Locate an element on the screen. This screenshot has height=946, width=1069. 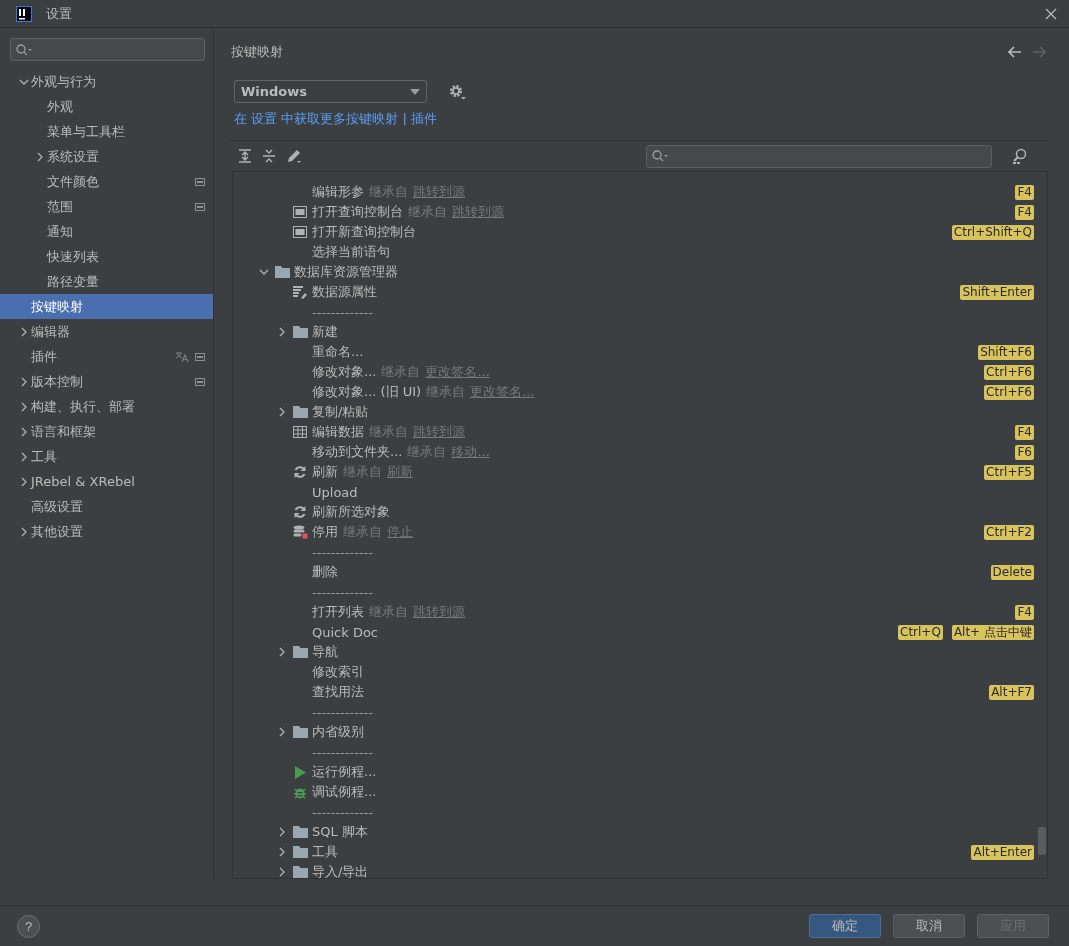
sidebar-item: 按键映射 is located at coordinates (106, 306).